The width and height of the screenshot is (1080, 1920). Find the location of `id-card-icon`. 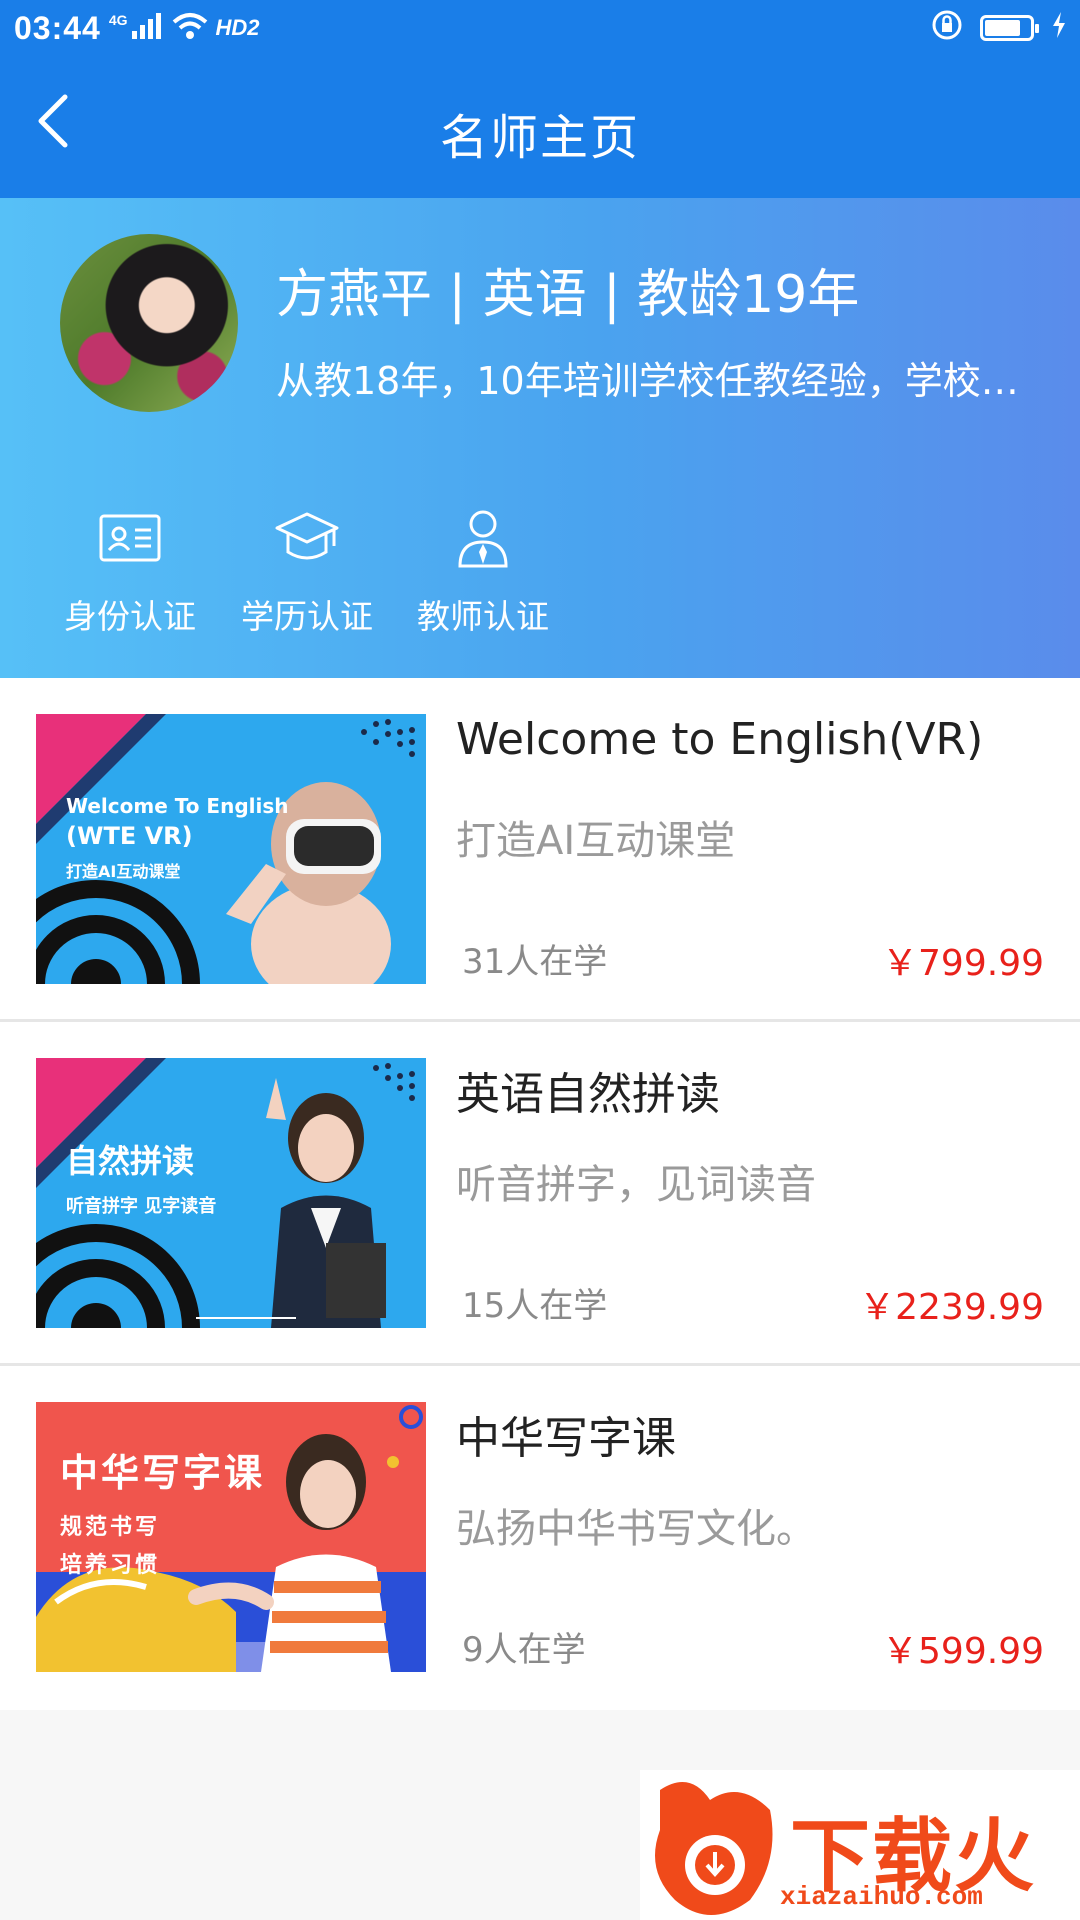

id-card-icon is located at coordinates (130, 538).